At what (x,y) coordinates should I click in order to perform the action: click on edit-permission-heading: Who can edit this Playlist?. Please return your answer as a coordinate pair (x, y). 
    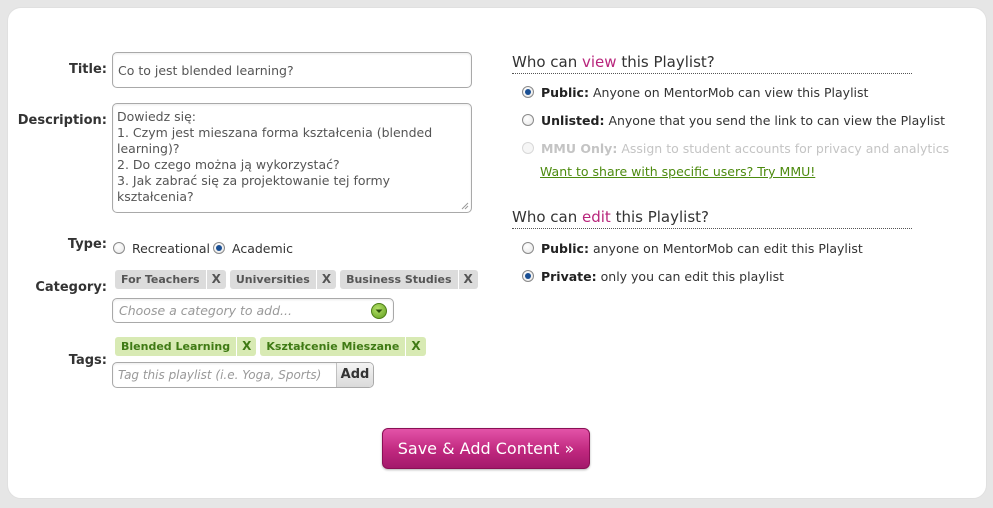
    Looking at the image, I should click on (712, 218).